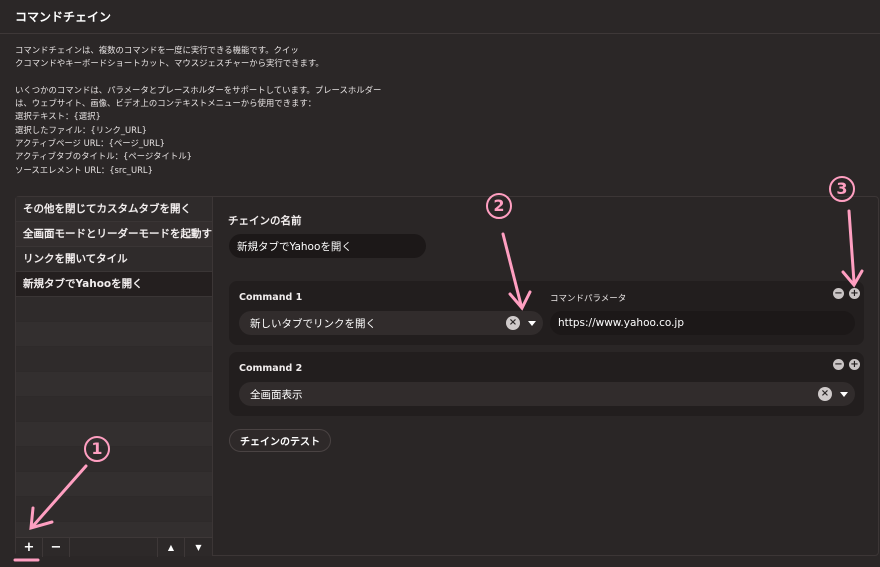  I want to click on command-parameter-label: コマンドパラメータ, so click(588, 299).